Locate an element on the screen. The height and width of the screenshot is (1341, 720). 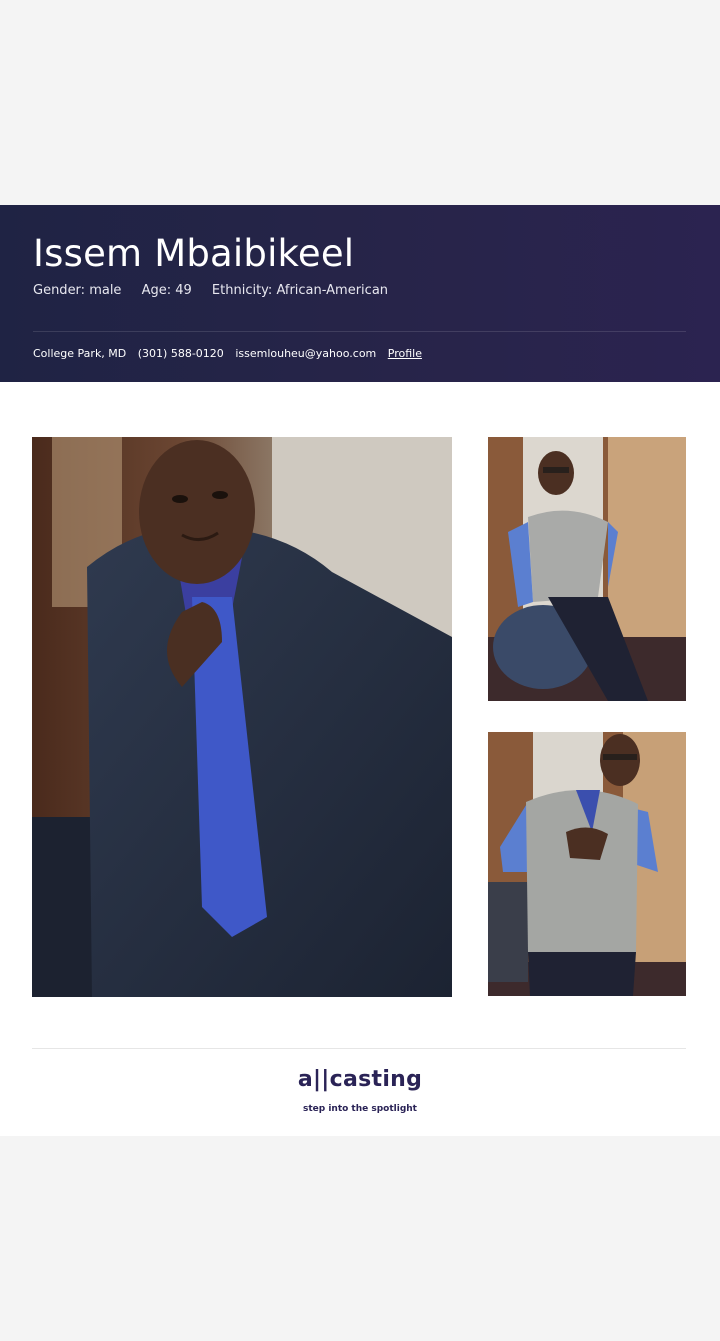
header-divider is located at coordinates (359, 331).